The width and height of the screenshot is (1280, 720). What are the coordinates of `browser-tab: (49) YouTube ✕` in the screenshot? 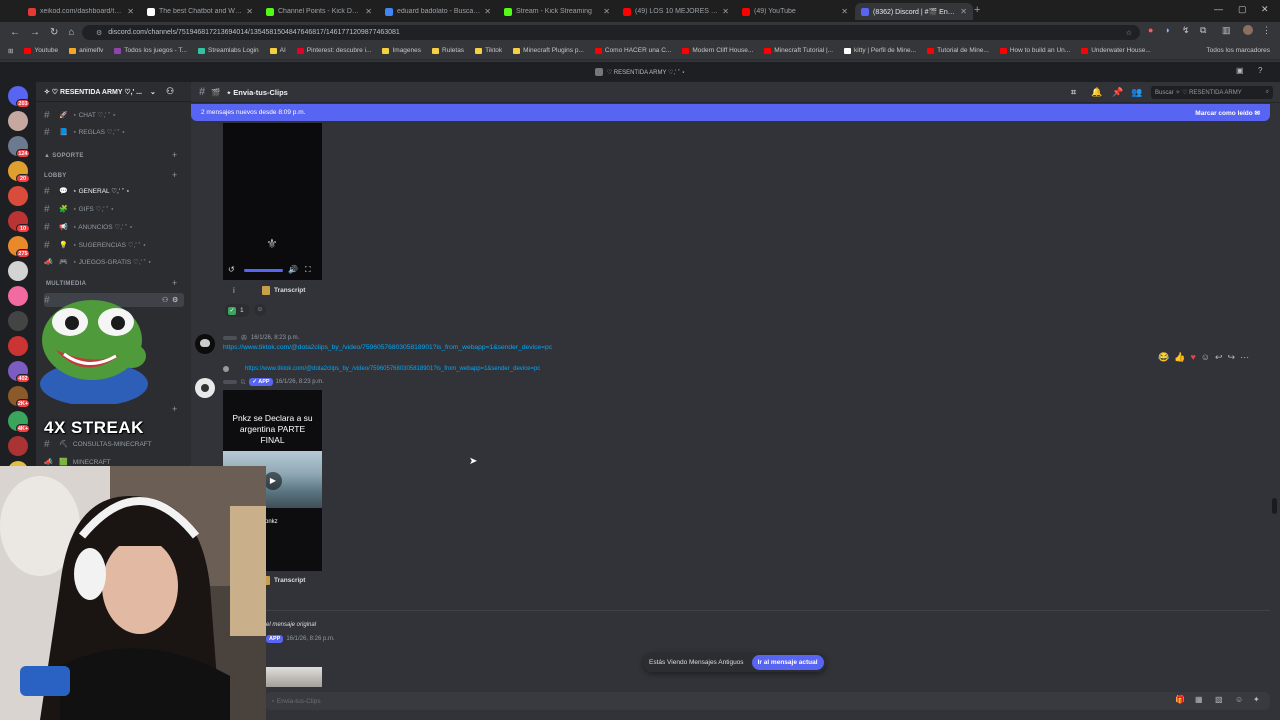 It's located at (795, 11).